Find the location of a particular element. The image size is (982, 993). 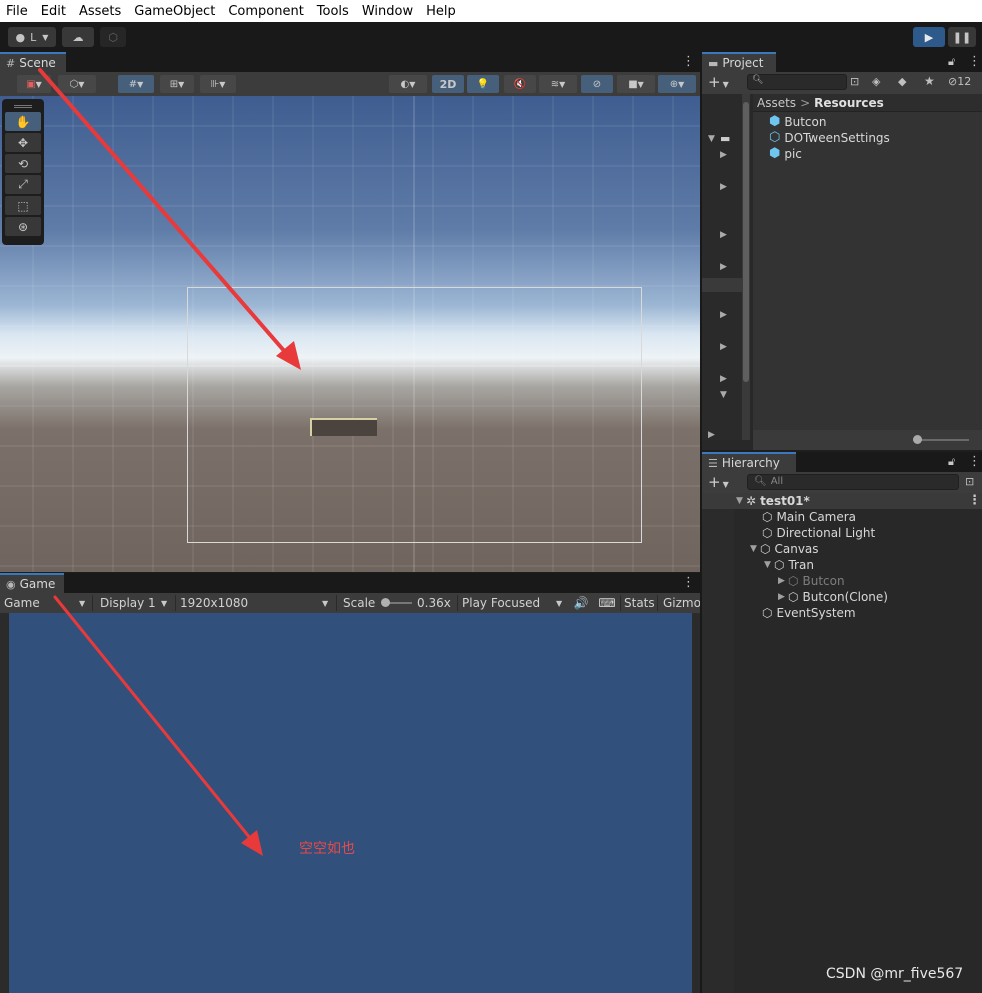

gizmos-dropdown: ⊕ ▼ is located at coordinates (677, 84).